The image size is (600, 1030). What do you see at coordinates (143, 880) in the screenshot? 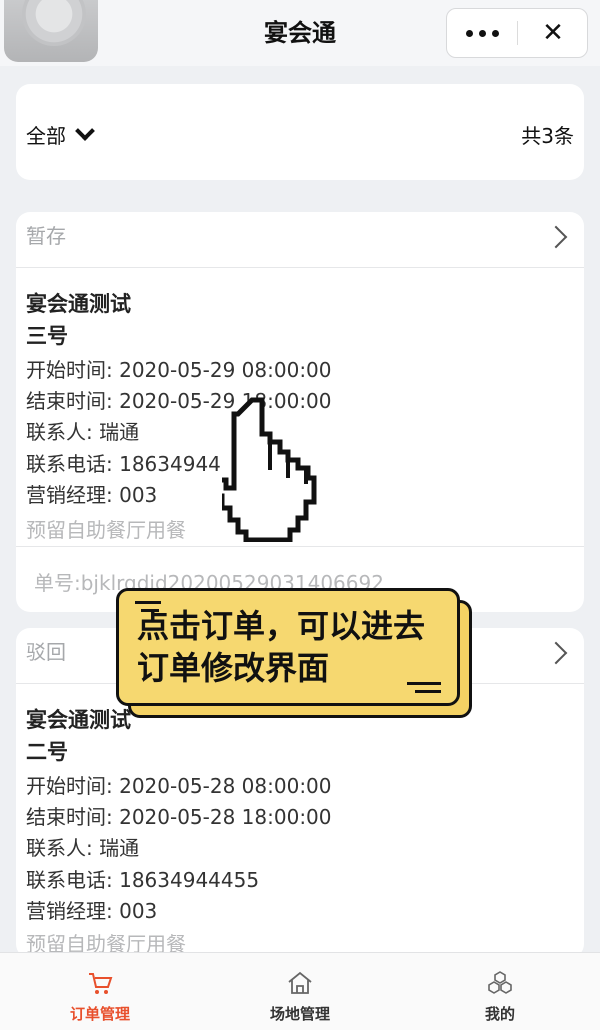
I see `order-phone: 联系电话: 18634944455` at bounding box center [143, 880].